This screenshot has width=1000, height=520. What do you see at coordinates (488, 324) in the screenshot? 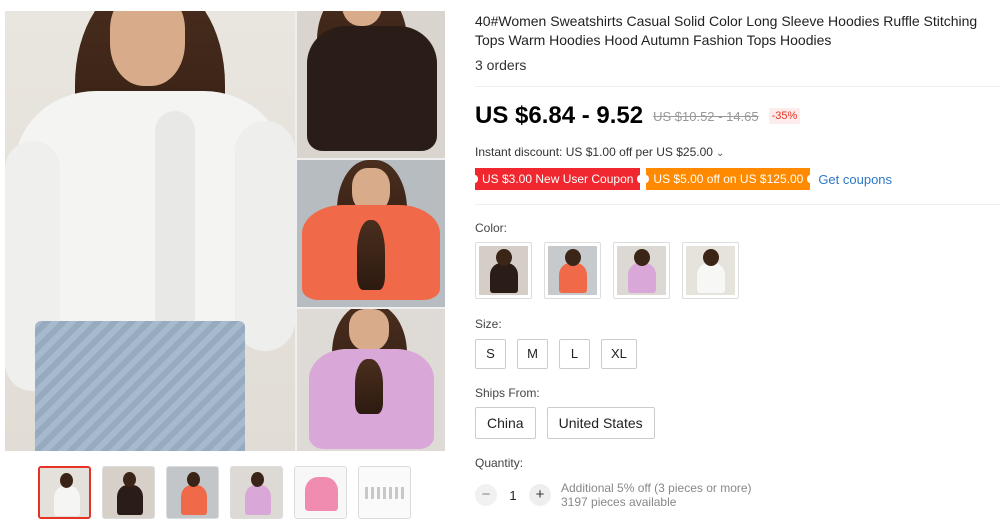
I see `size-label: Size:` at bounding box center [488, 324].